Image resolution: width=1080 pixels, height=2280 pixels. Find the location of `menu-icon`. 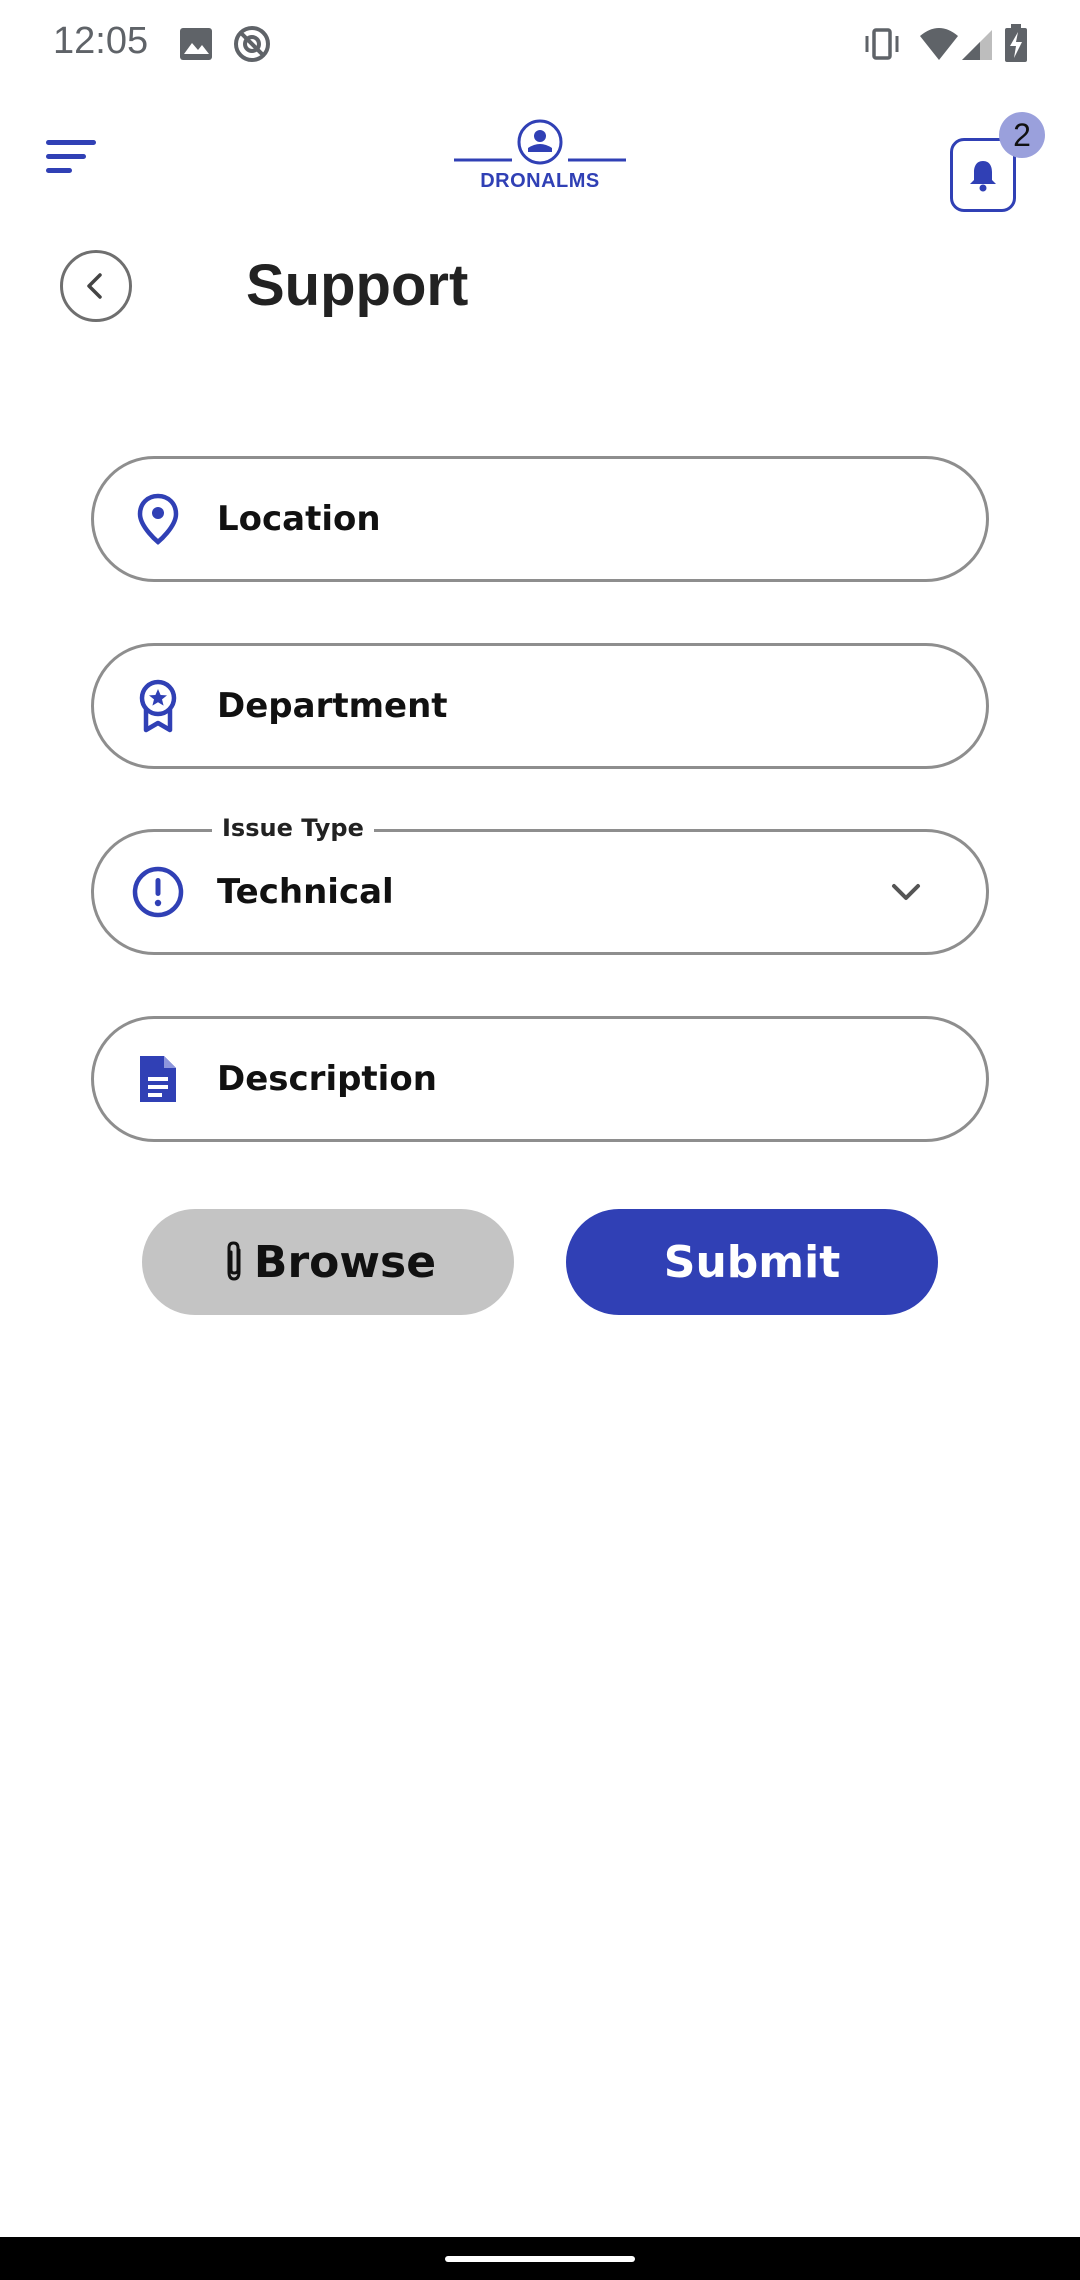

menu-icon is located at coordinates (71, 156).